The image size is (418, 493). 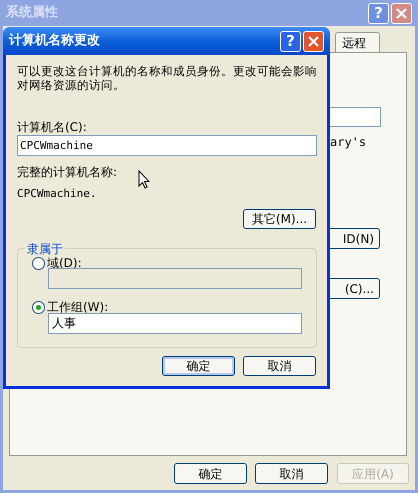 What do you see at coordinates (167, 78) in the screenshot?
I see `description: 可以更改这台计算机的名称和成员身份。更改可能会影响对网络资源的访问。` at bounding box center [167, 78].